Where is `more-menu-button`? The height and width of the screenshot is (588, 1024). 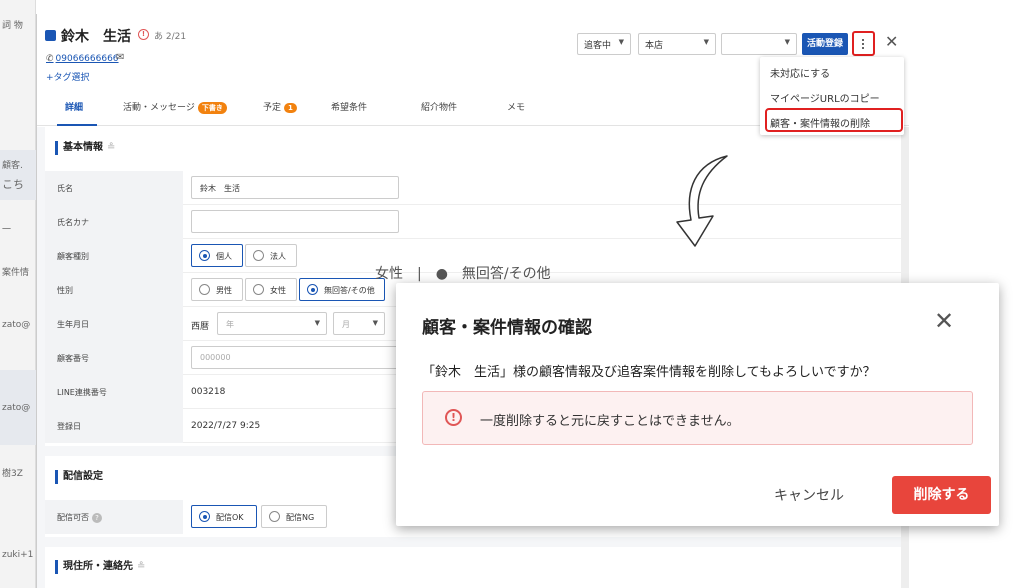 more-menu-button is located at coordinates (863, 43).